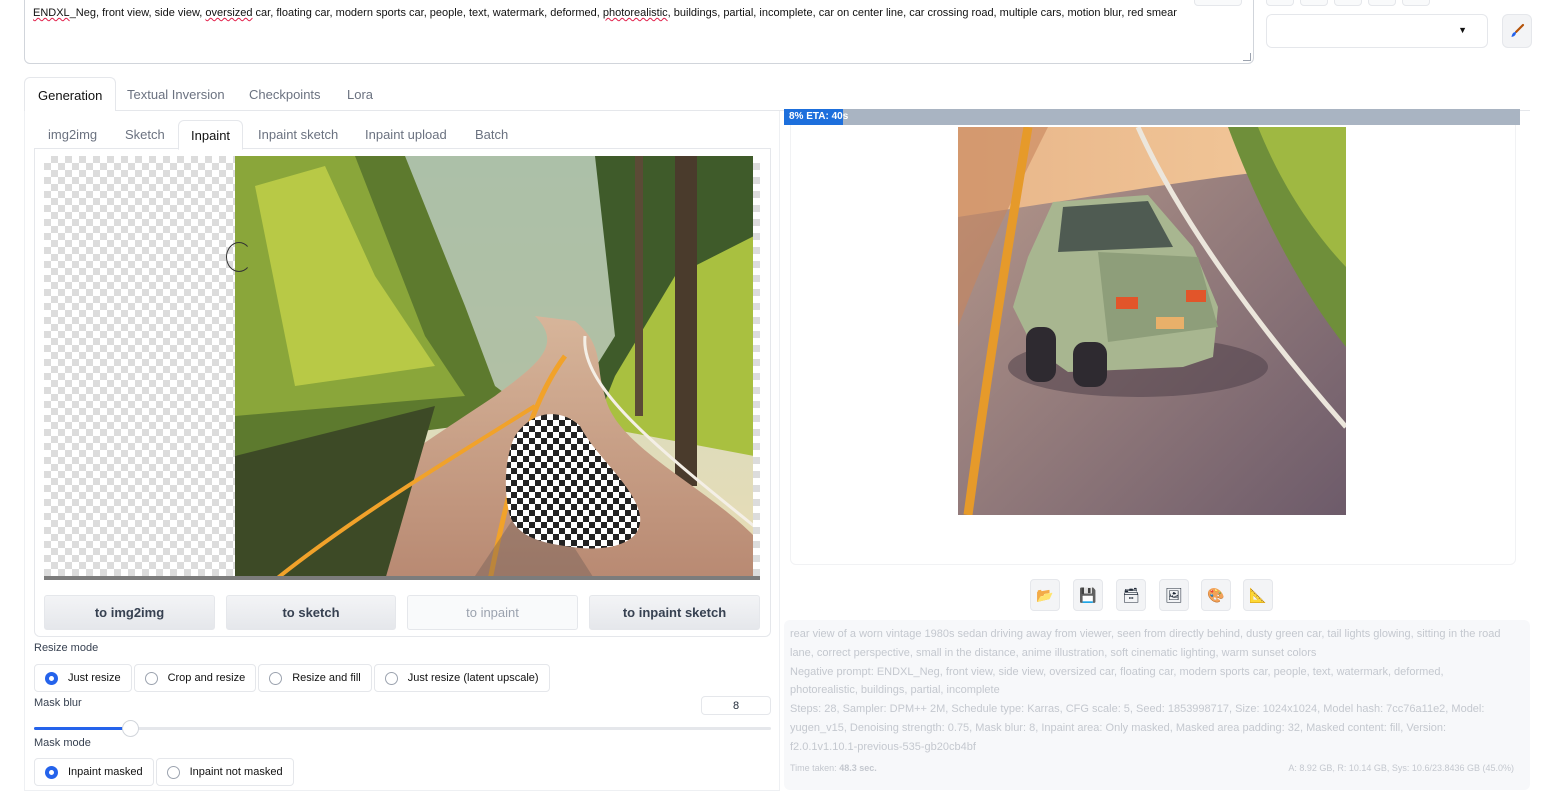  What do you see at coordinates (211, 135) in the screenshot?
I see `tab-inpaint: Inpaint` at bounding box center [211, 135].